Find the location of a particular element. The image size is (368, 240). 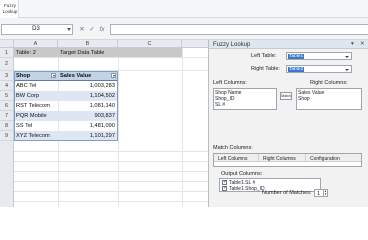

name-box: D3 is located at coordinates (37, 29).